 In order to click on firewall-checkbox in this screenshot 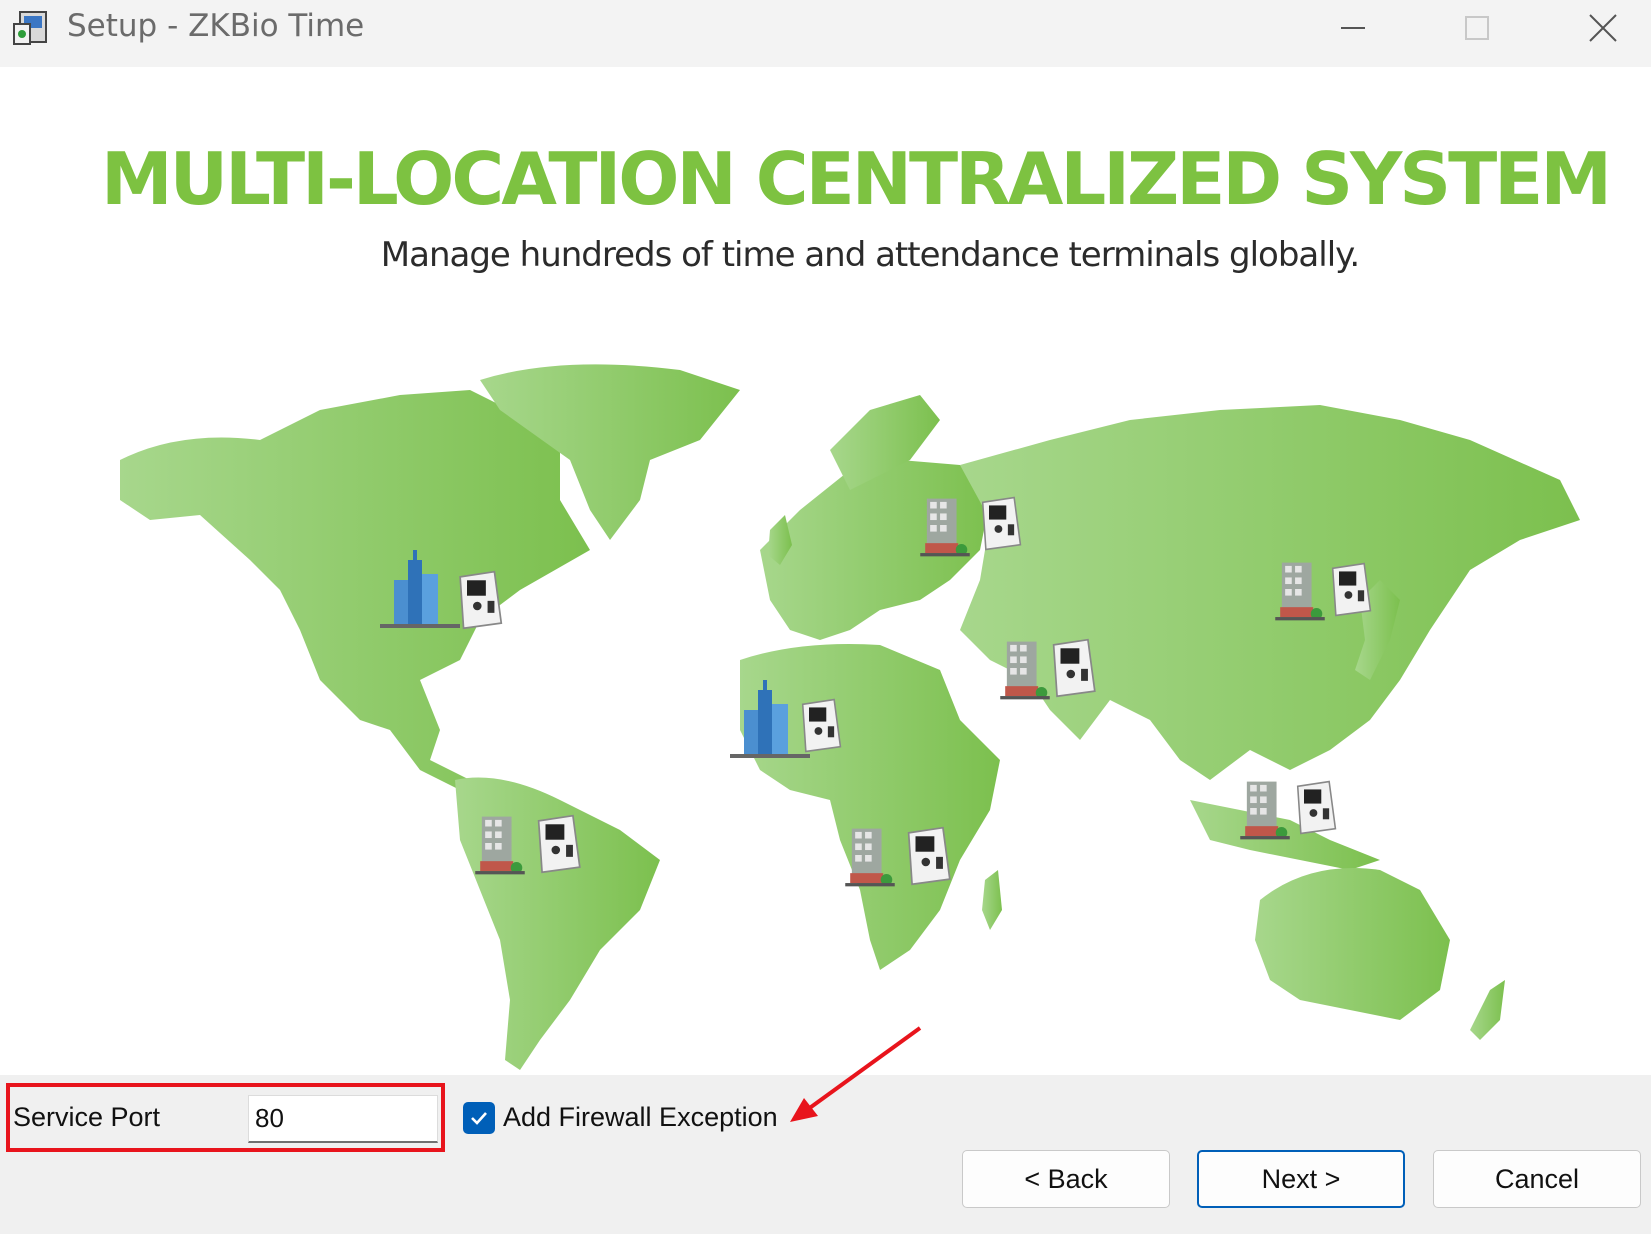, I will do `click(479, 1118)`.